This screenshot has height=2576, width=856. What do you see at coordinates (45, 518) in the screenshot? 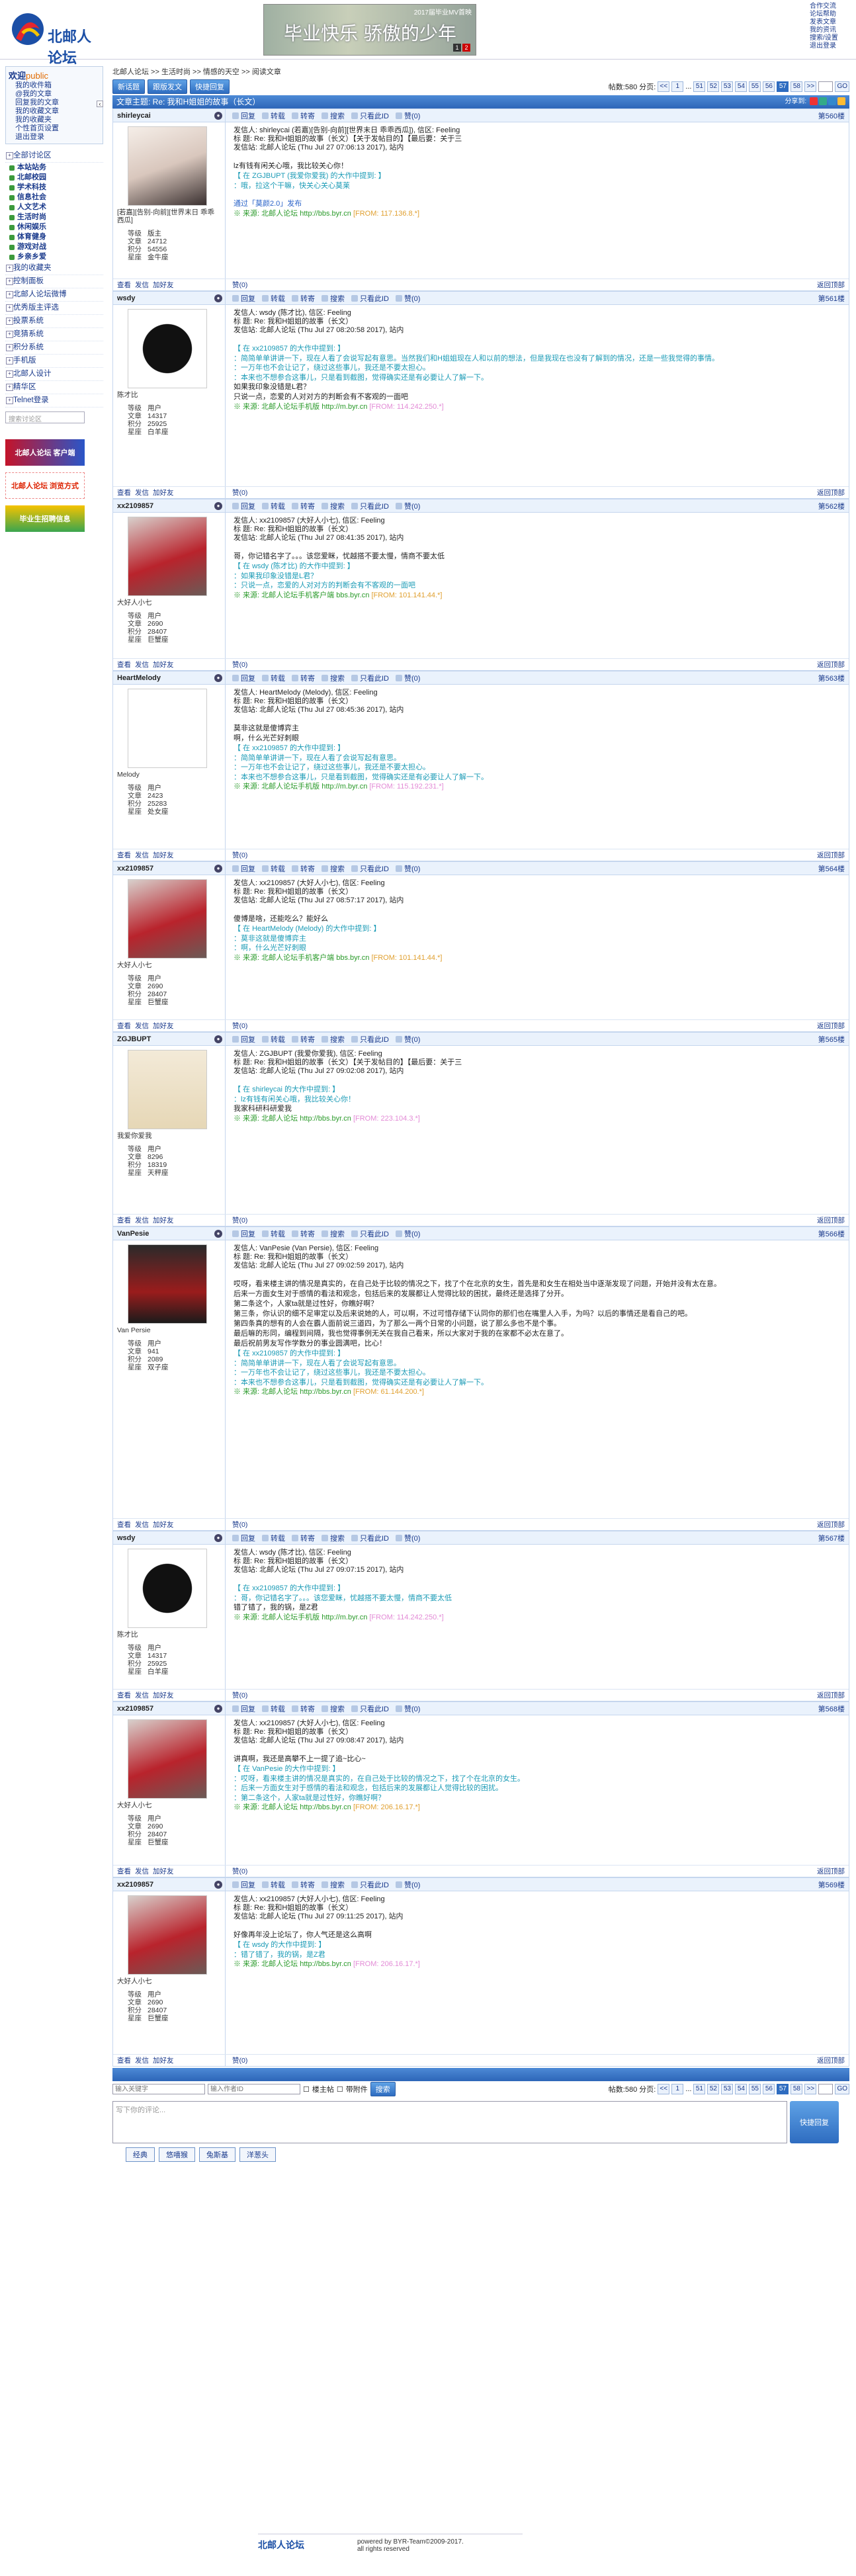
I see `ad-jobs: 毕业生招聘信息` at bounding box center [45, 518].